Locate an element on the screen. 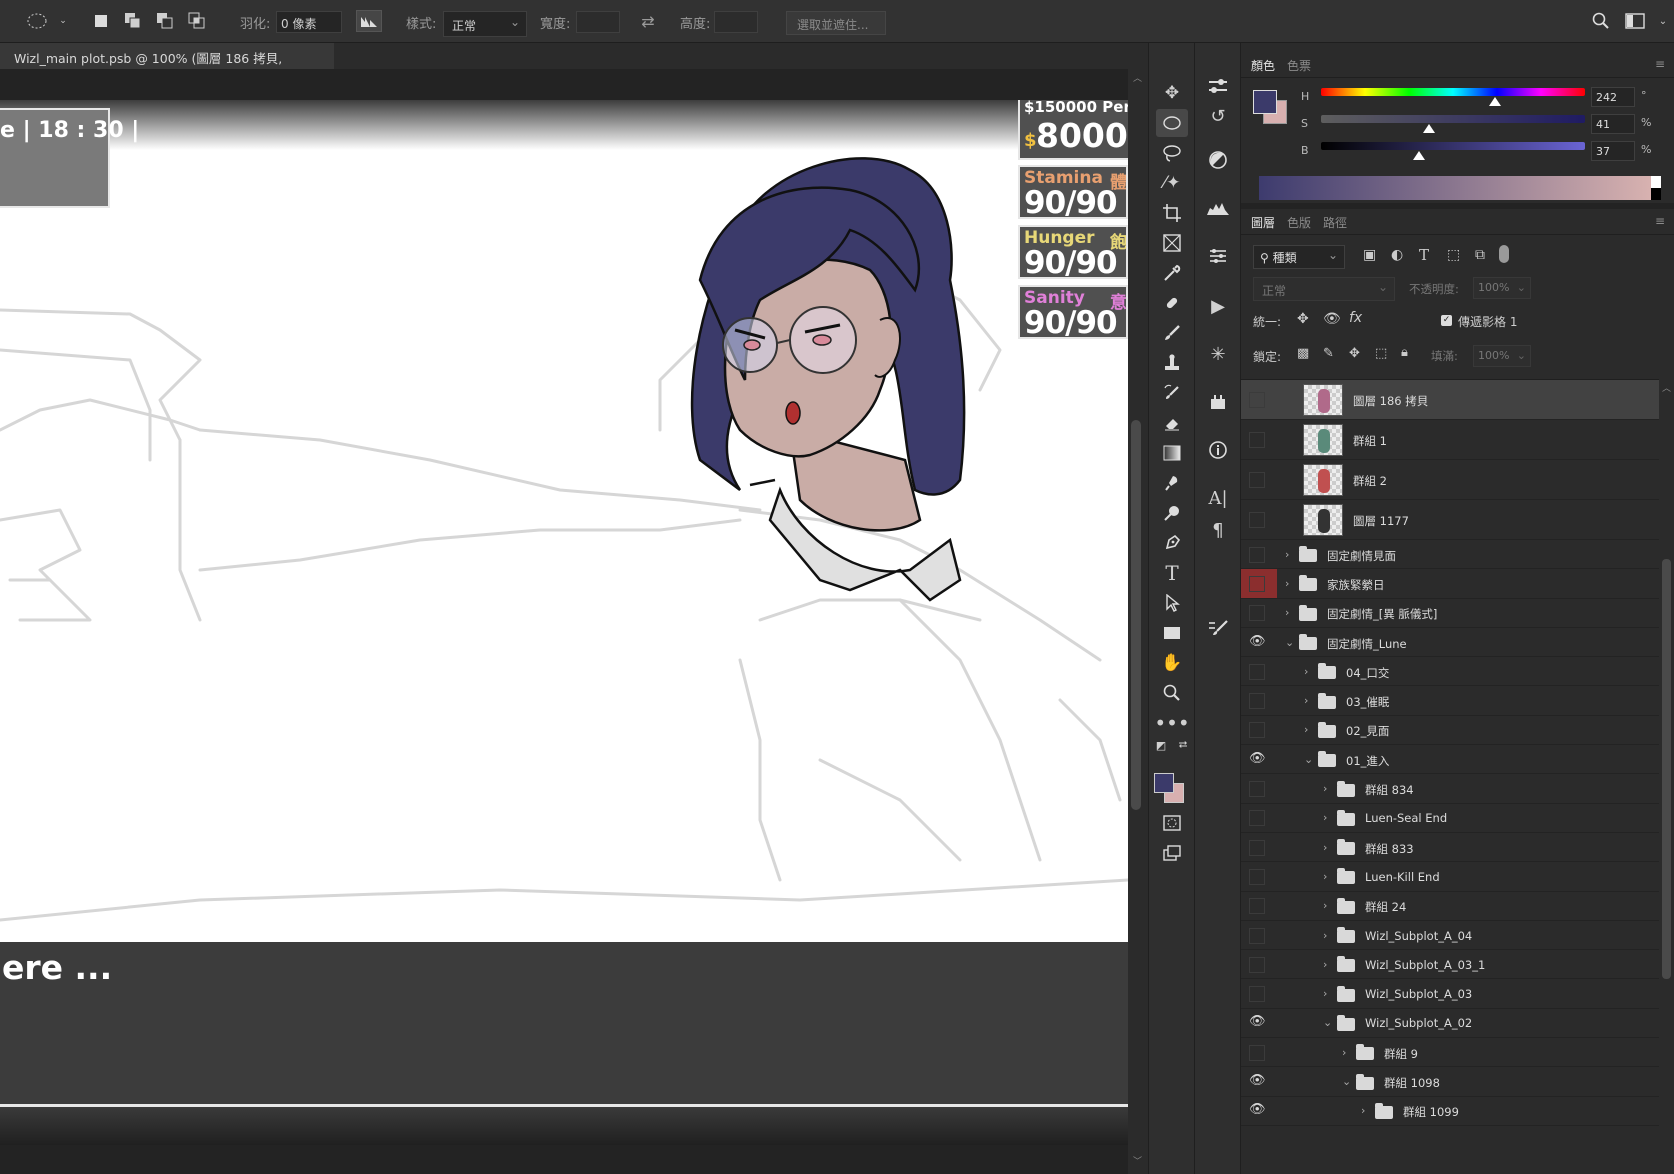  info-icon is located at coordinates (1218, 450).